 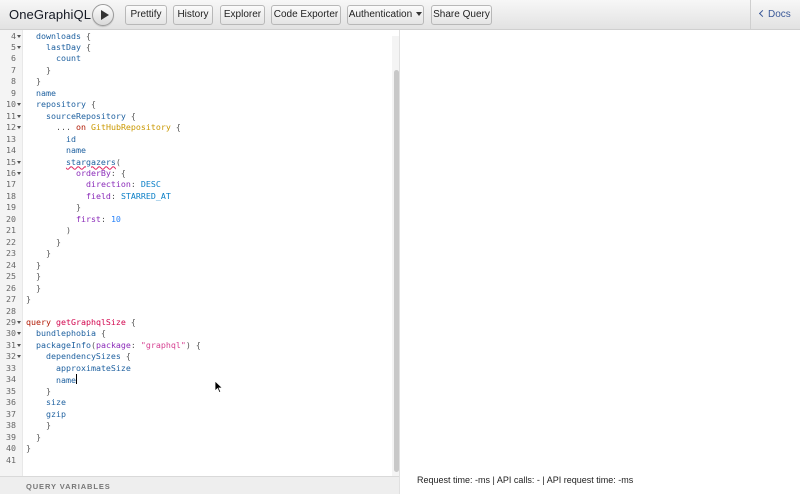 What do you see at coordinates (13, 81) in the screenshot?
I see `line-number: 8` at bounding box center [13, 81].